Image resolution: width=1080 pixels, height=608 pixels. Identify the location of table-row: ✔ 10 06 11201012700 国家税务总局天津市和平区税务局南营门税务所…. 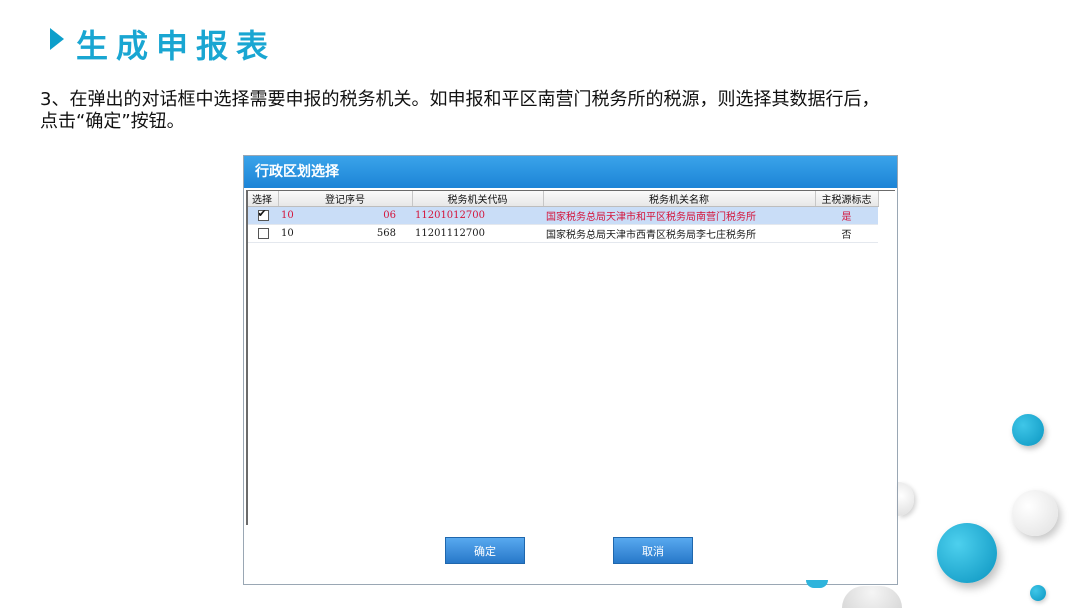
(563, 215).